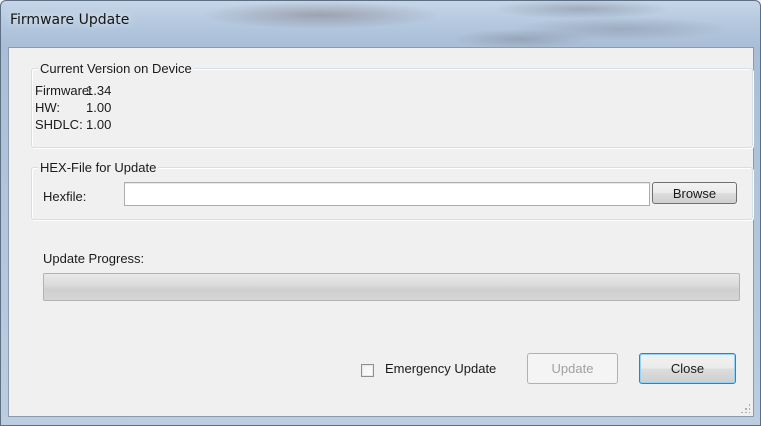 This screenshot has width=761, height=426. What do you see at coordinates (73, 107) in the screenshot?
I see `hw-version-row: HW: 1.00` at bounding box center [73, 107].